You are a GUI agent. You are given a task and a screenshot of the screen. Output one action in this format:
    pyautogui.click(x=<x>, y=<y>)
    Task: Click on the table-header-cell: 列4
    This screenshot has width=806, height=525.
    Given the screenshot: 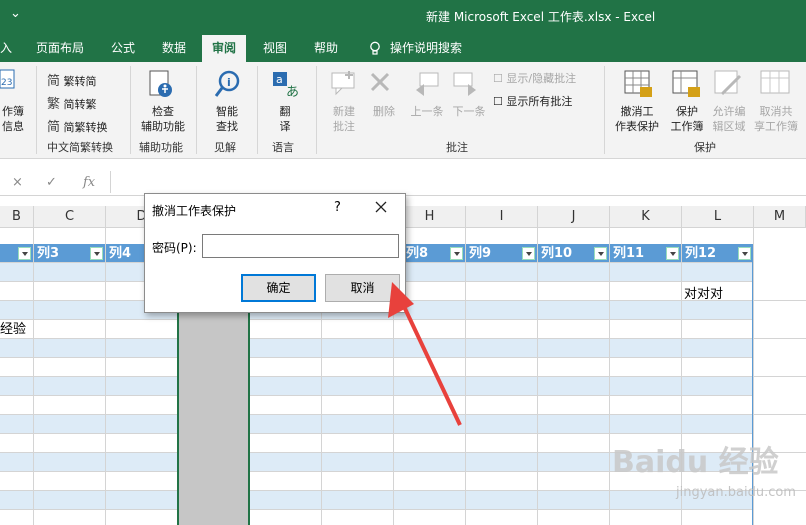 What is the action you would take?
    pyautogui.click(x=120, y=253)
    